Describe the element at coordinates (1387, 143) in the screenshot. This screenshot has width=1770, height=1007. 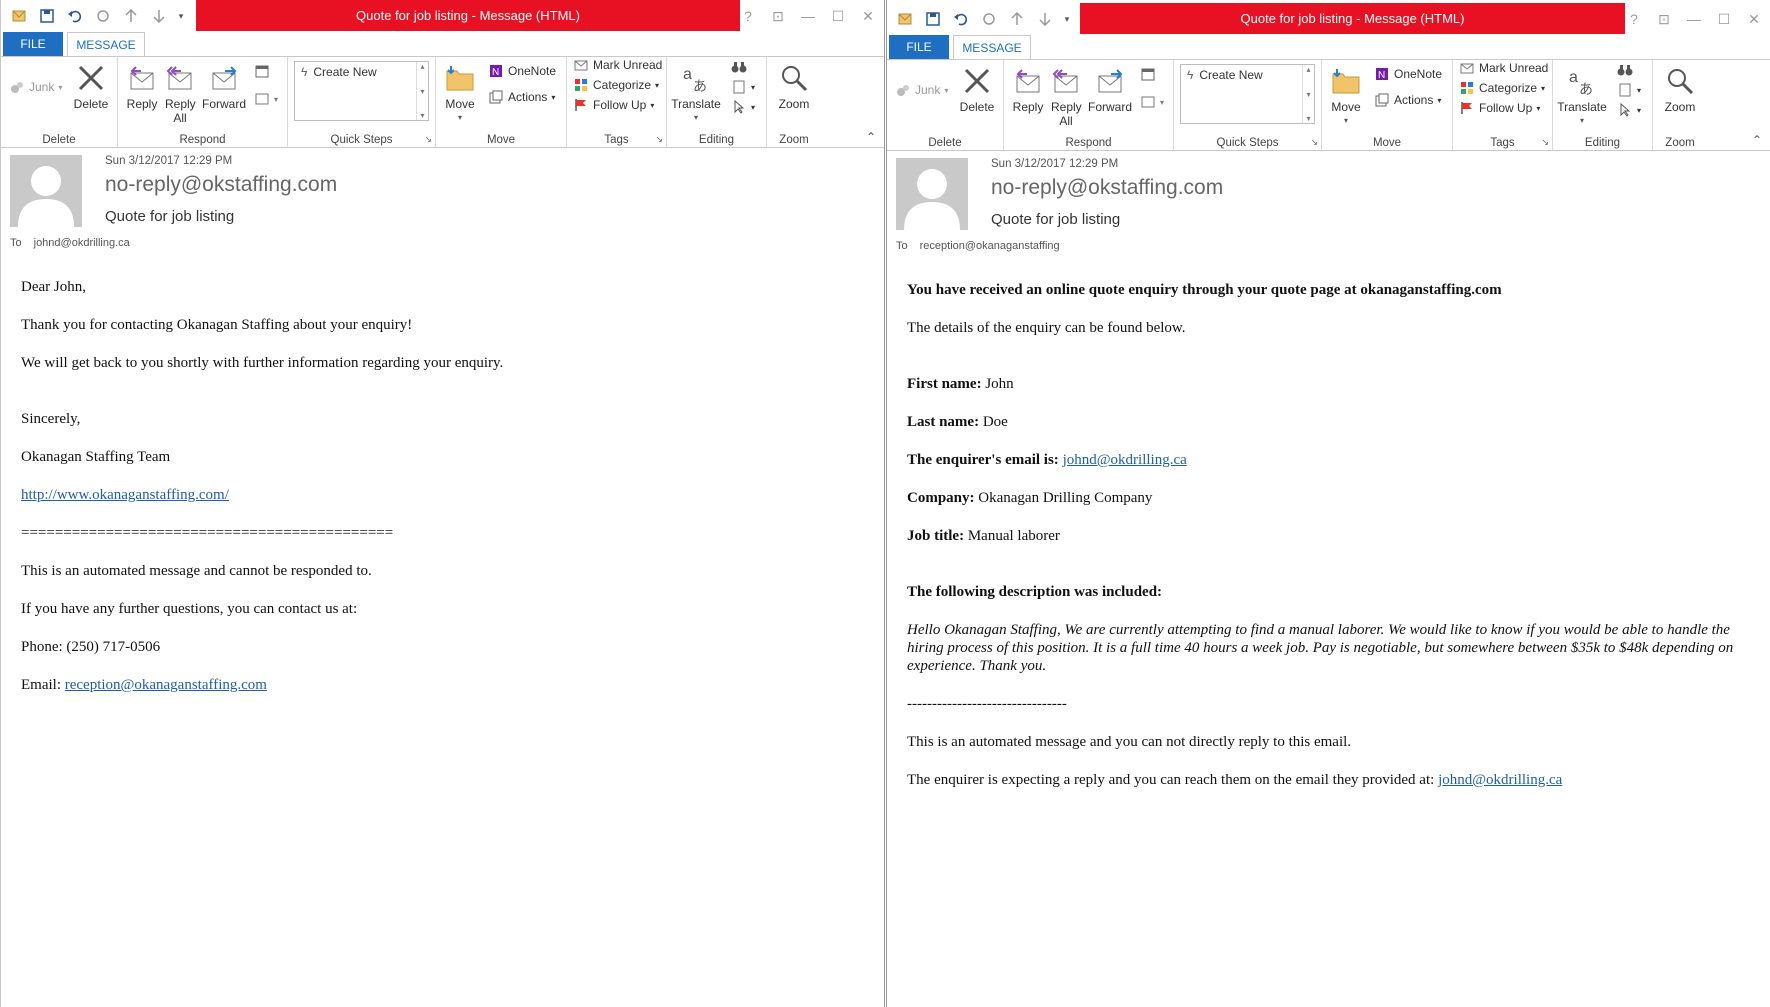
I see `group-label-move: Move` at that location.